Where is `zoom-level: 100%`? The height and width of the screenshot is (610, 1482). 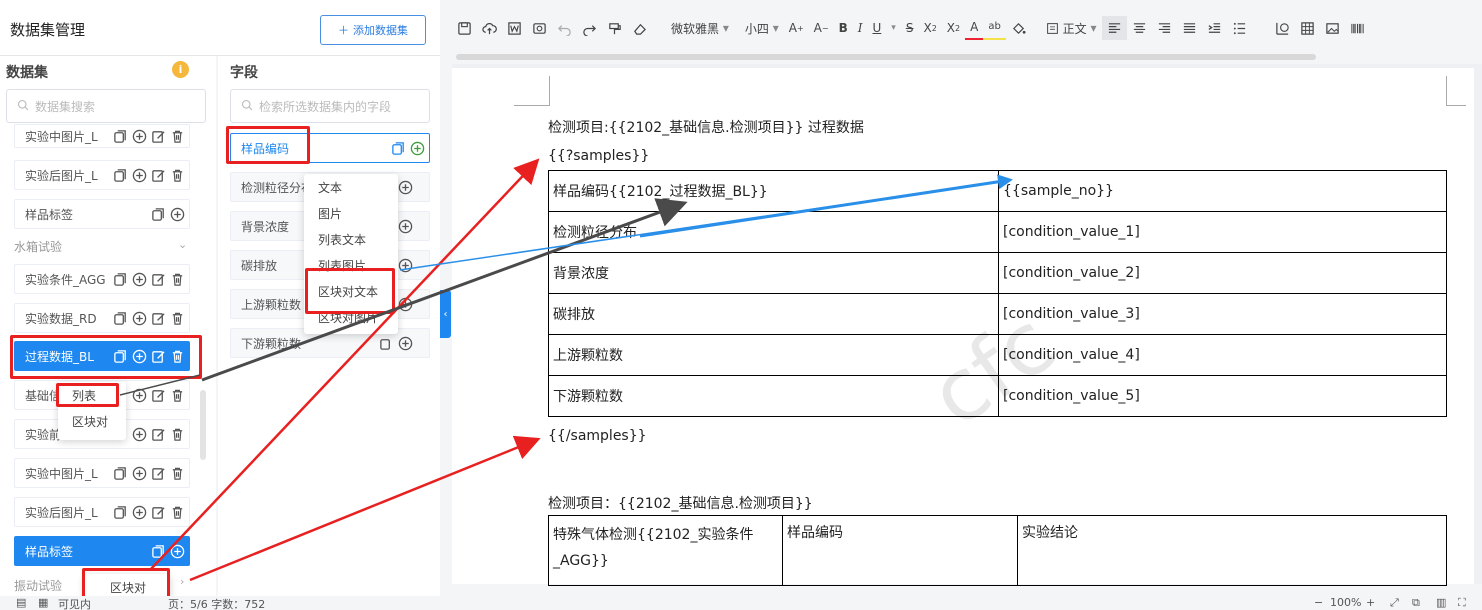
zoom-level: 100% is located at coordinates (1346, 602).